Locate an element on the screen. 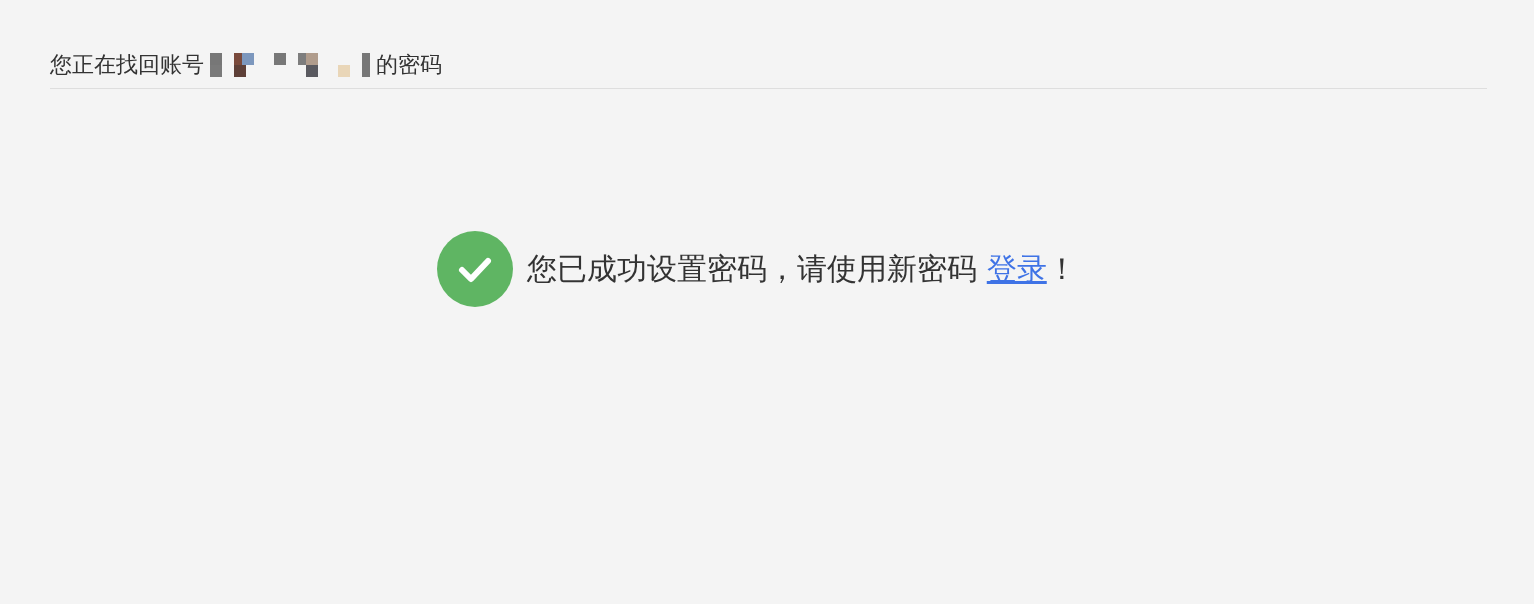 The image size is (1534, 604). header-text: 的密码 is located at coordinates (409, 65).